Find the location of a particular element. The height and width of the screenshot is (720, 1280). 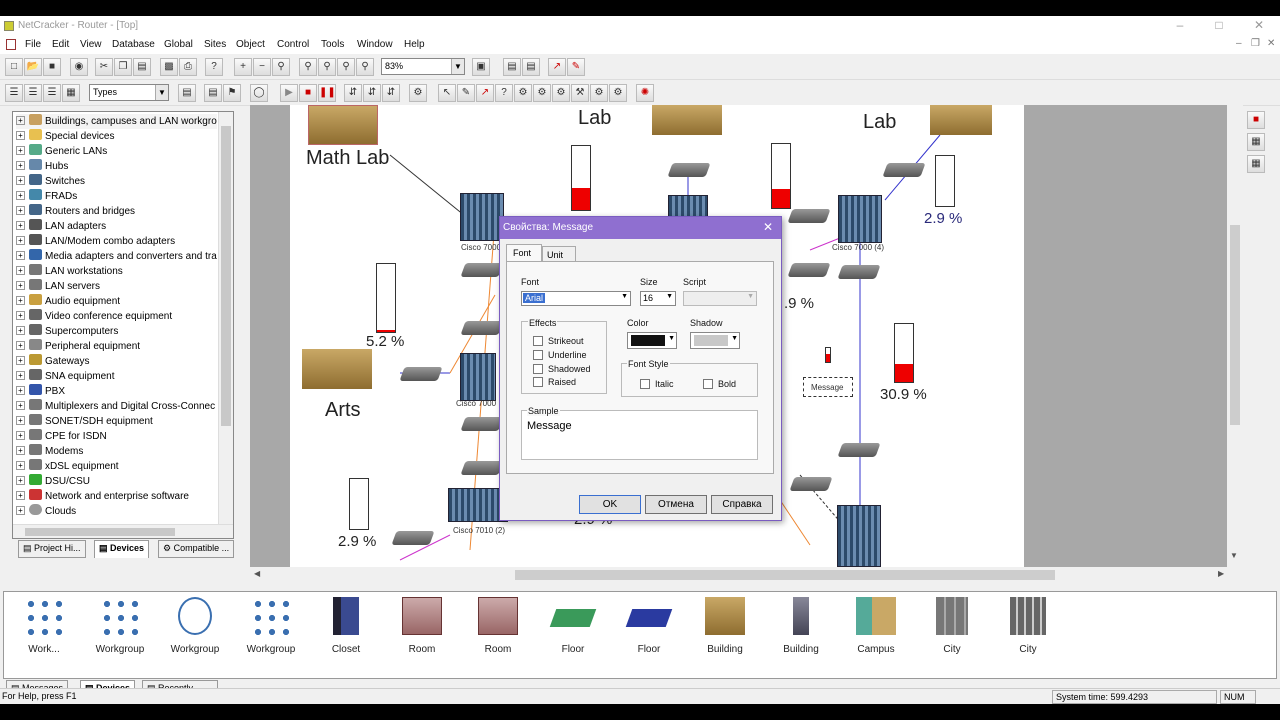

zoom-all-icon: ⚲ is located at coordinates (365, 67).